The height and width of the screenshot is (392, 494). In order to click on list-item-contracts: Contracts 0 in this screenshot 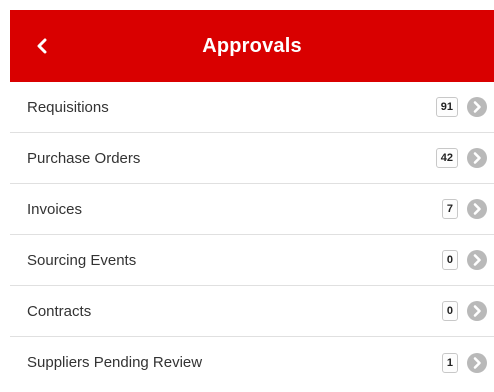, I will do `click(252, 311)`.